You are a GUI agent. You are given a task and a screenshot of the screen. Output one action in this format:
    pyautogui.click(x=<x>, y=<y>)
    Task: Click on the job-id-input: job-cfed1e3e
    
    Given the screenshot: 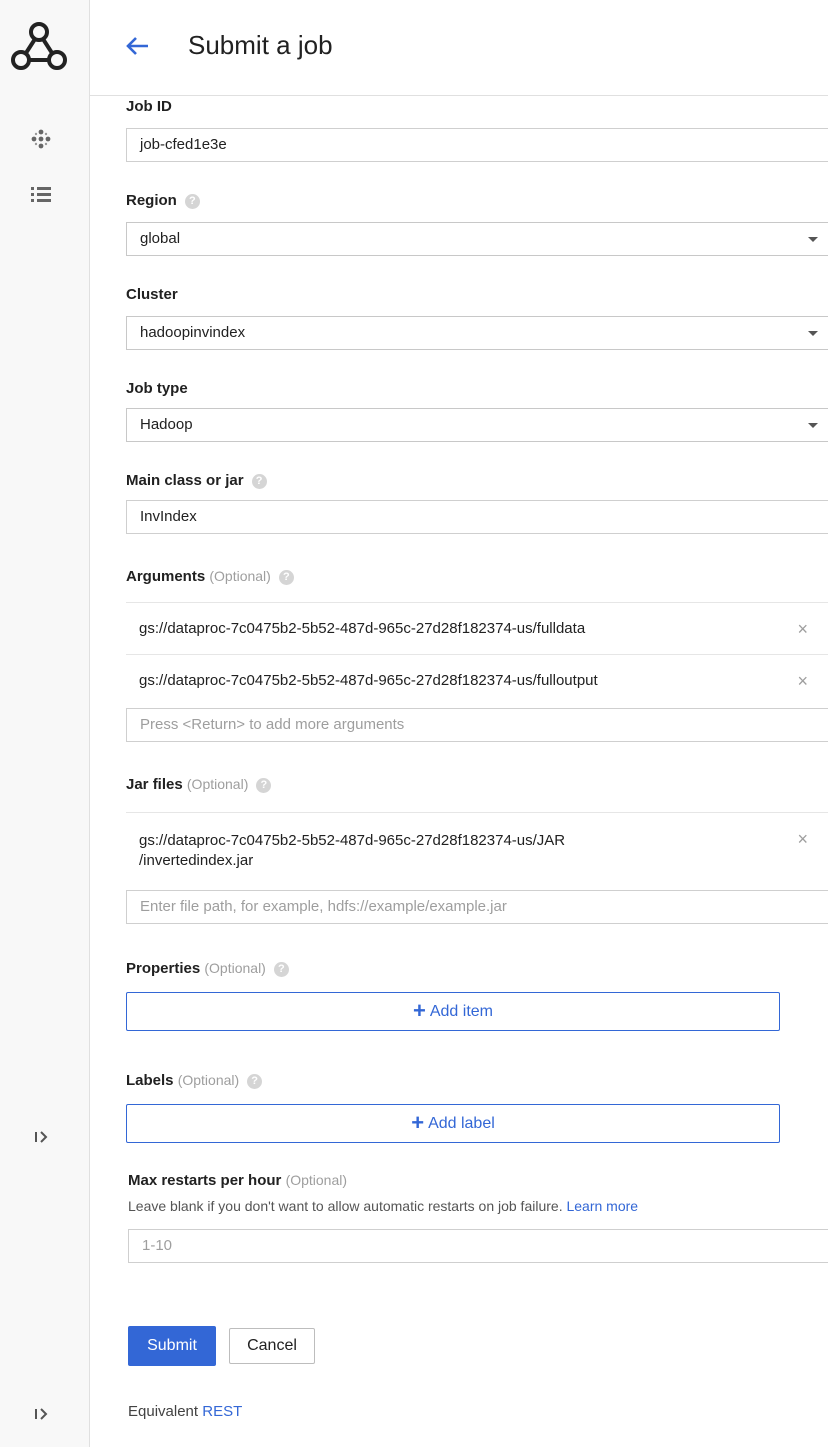 What is the action you would take?
    pyautogui.click(x=477, y=145)
    